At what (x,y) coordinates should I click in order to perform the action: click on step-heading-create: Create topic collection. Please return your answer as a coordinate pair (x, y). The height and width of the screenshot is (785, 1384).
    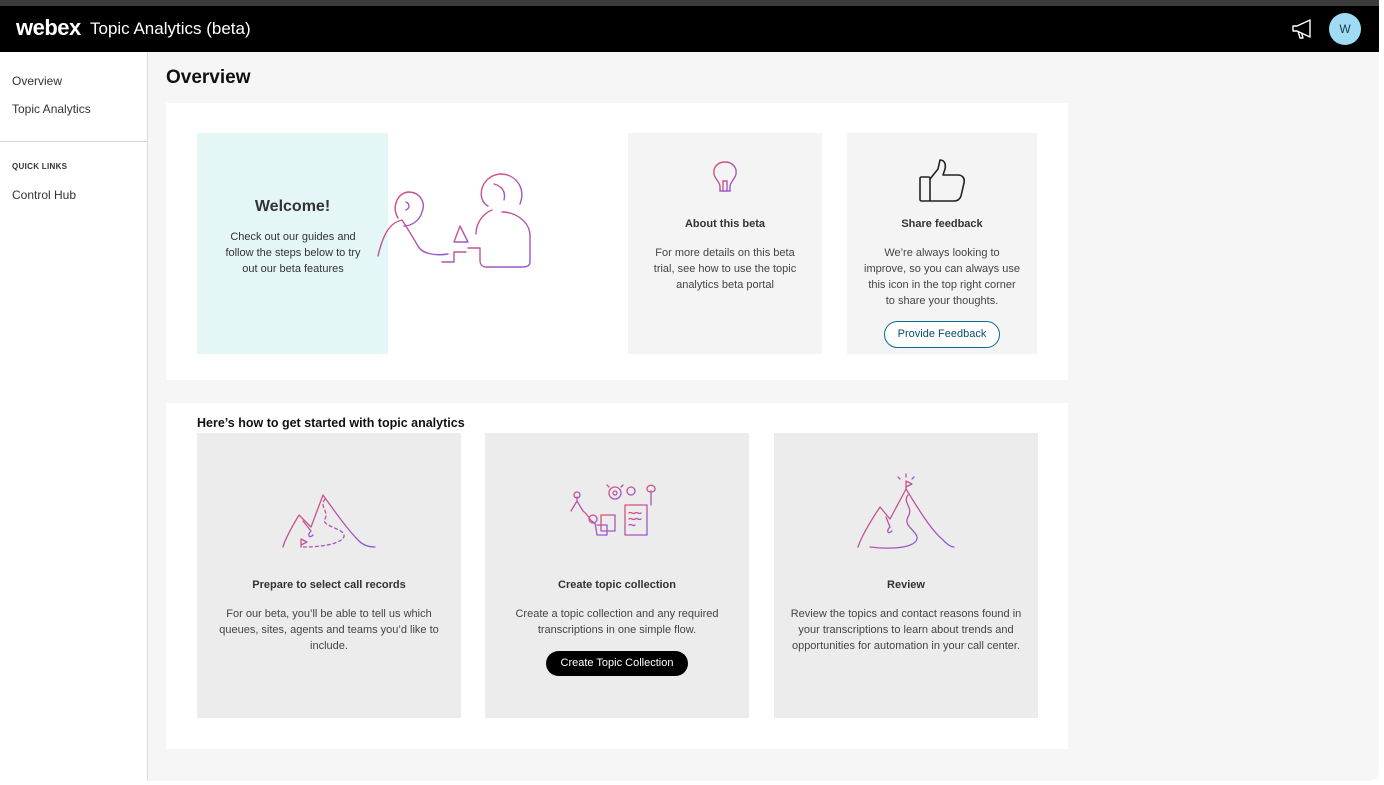
    Looking at the image, I should click on (617, 585).